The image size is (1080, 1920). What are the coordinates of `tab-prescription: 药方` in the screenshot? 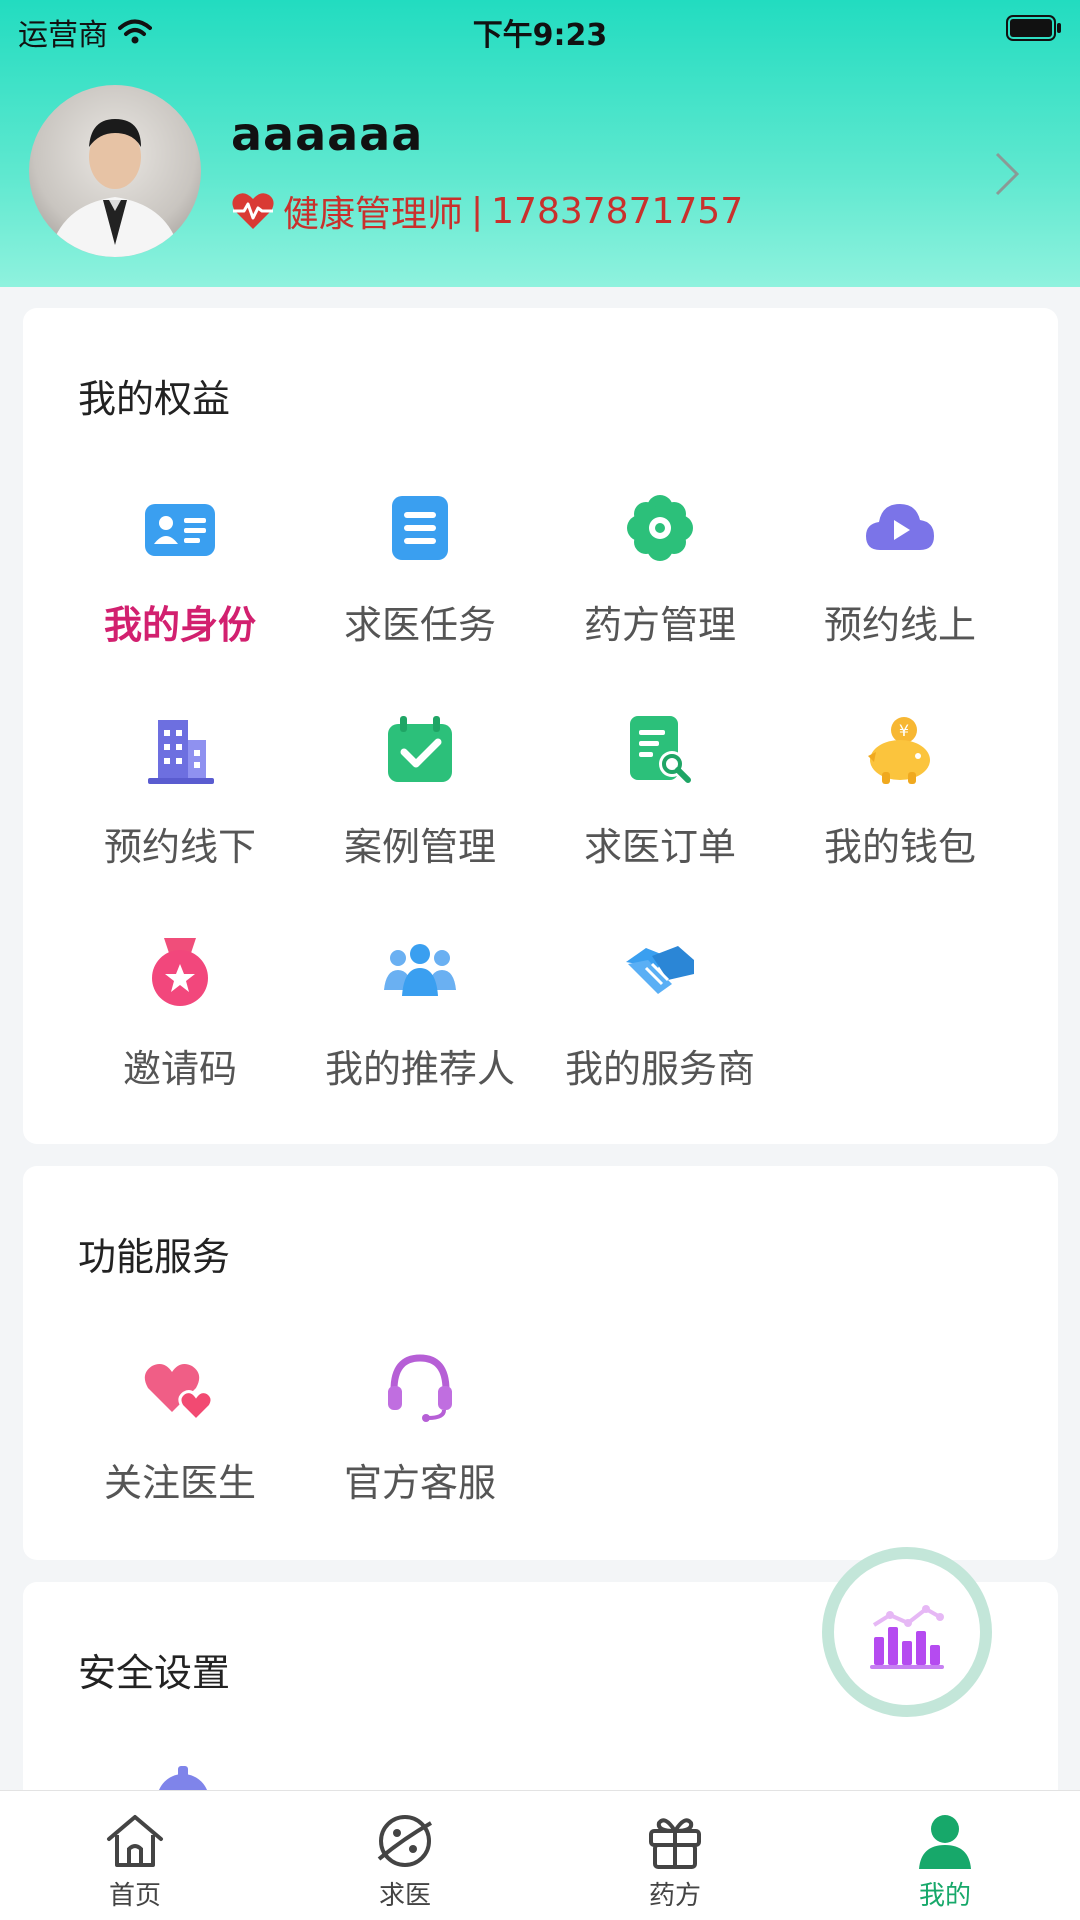 It's located at (675, 1855).